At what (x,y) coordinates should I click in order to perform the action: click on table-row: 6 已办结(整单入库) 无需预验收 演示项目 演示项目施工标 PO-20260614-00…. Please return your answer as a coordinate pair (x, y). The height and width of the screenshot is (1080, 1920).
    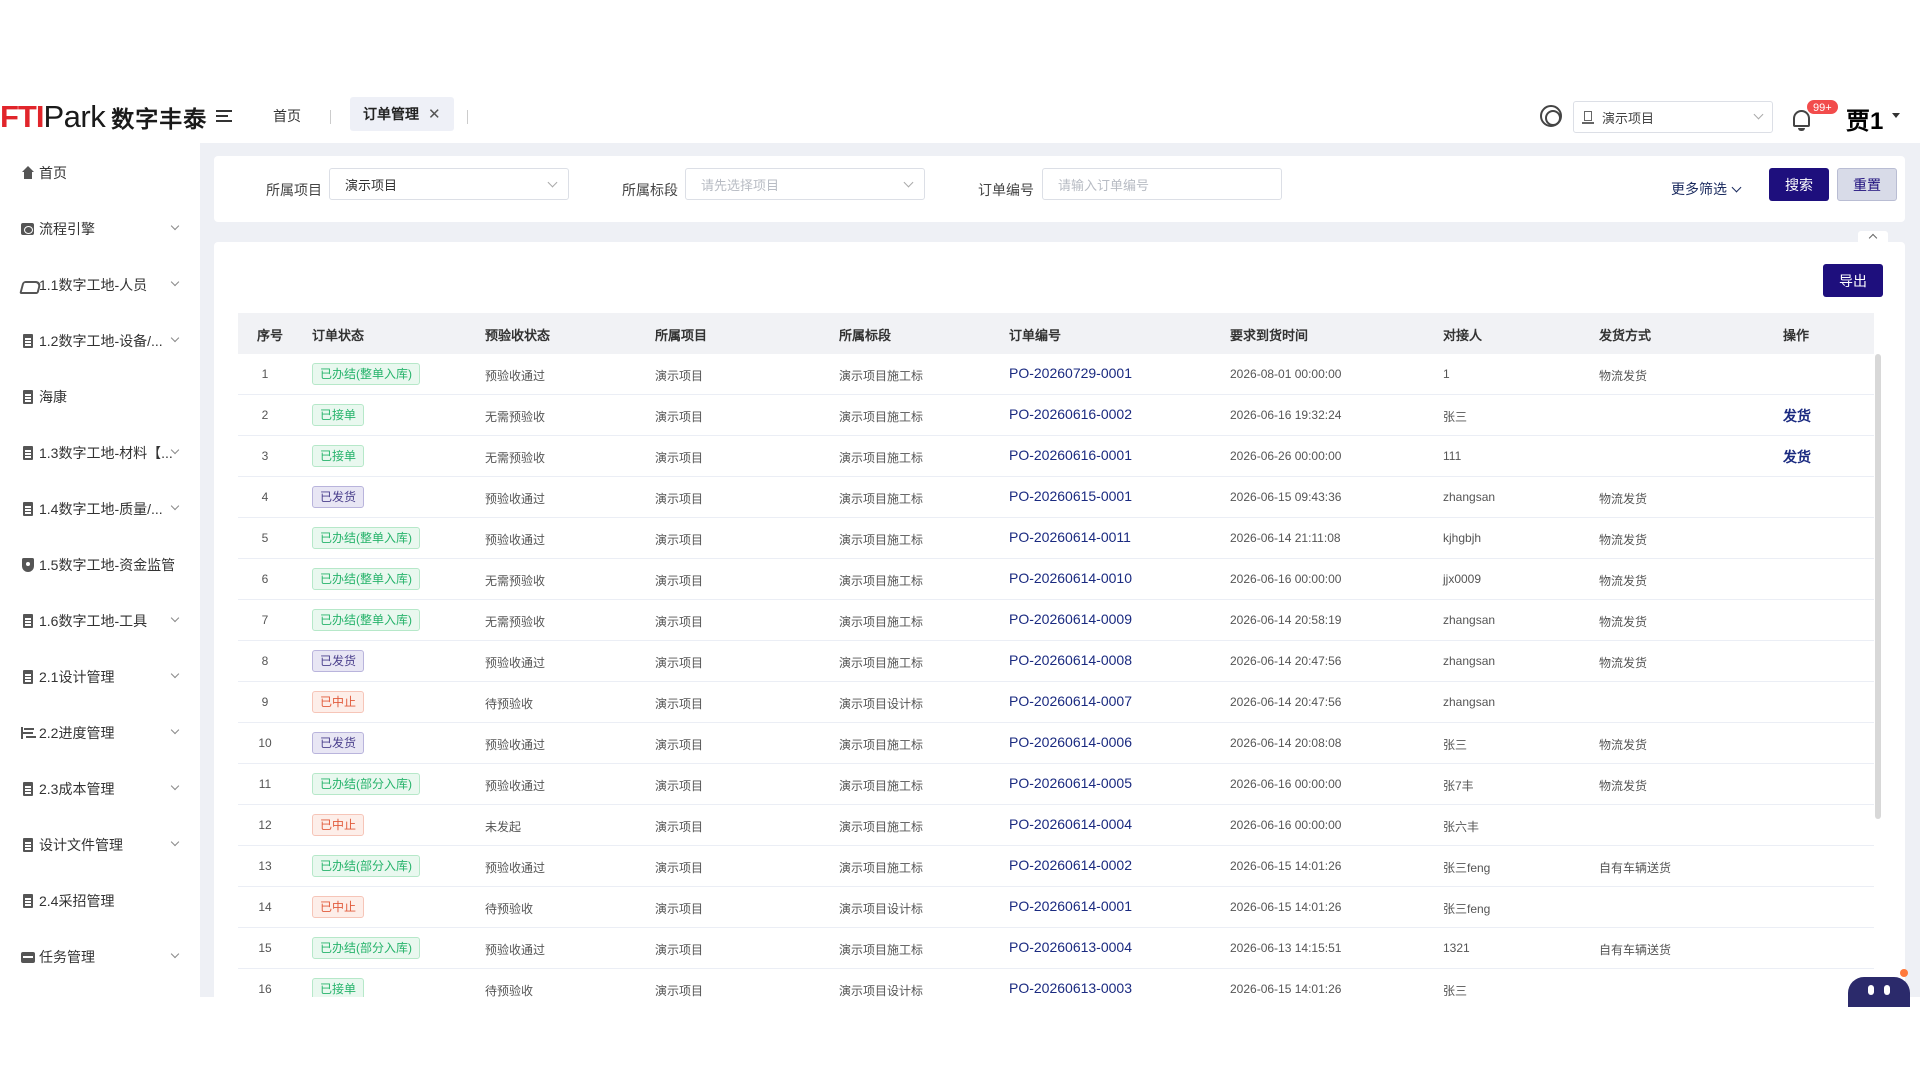
    Looking at the image, I should click on (1056, 579).